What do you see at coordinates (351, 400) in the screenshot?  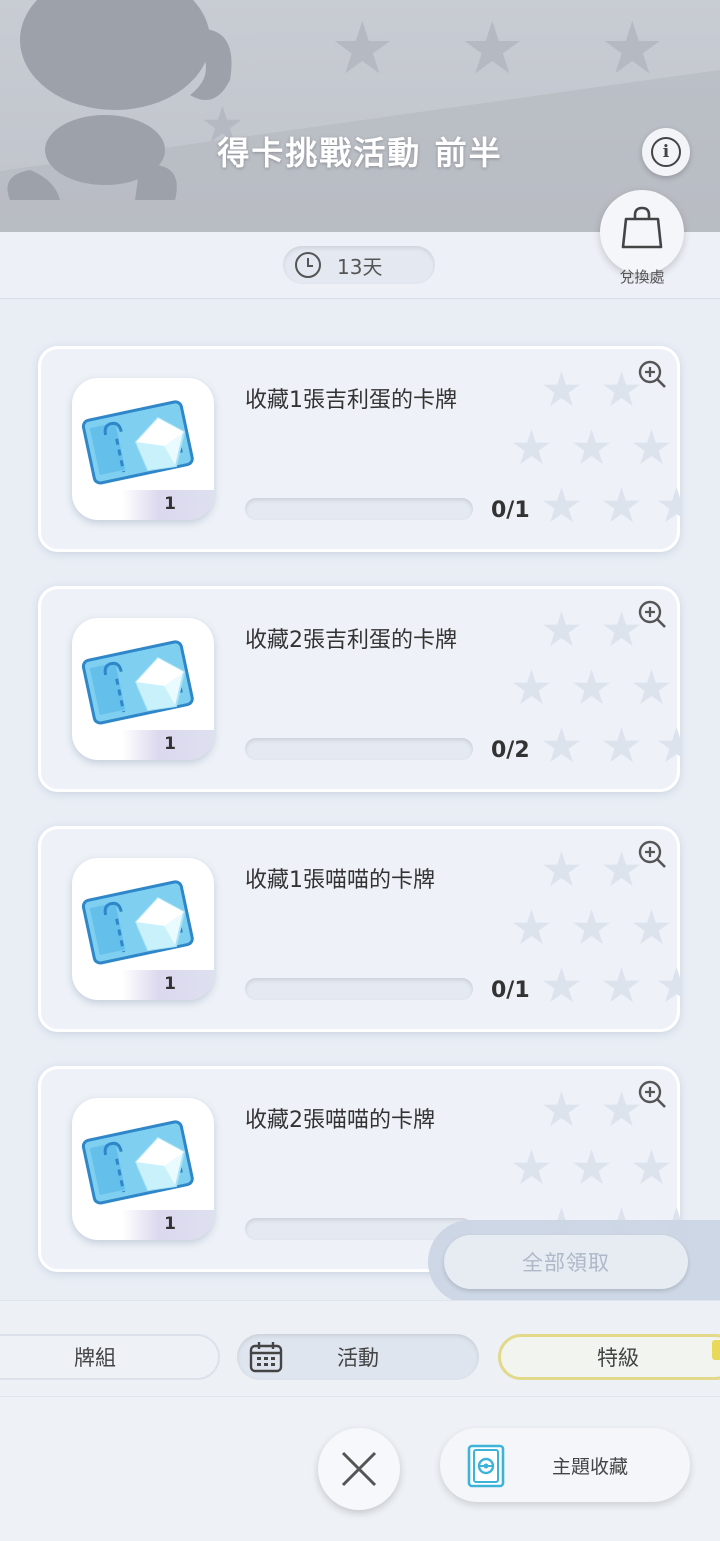 I see `mission-description: 收藏1張吉利蛋的卡牌` at bounding box center [351, 400].